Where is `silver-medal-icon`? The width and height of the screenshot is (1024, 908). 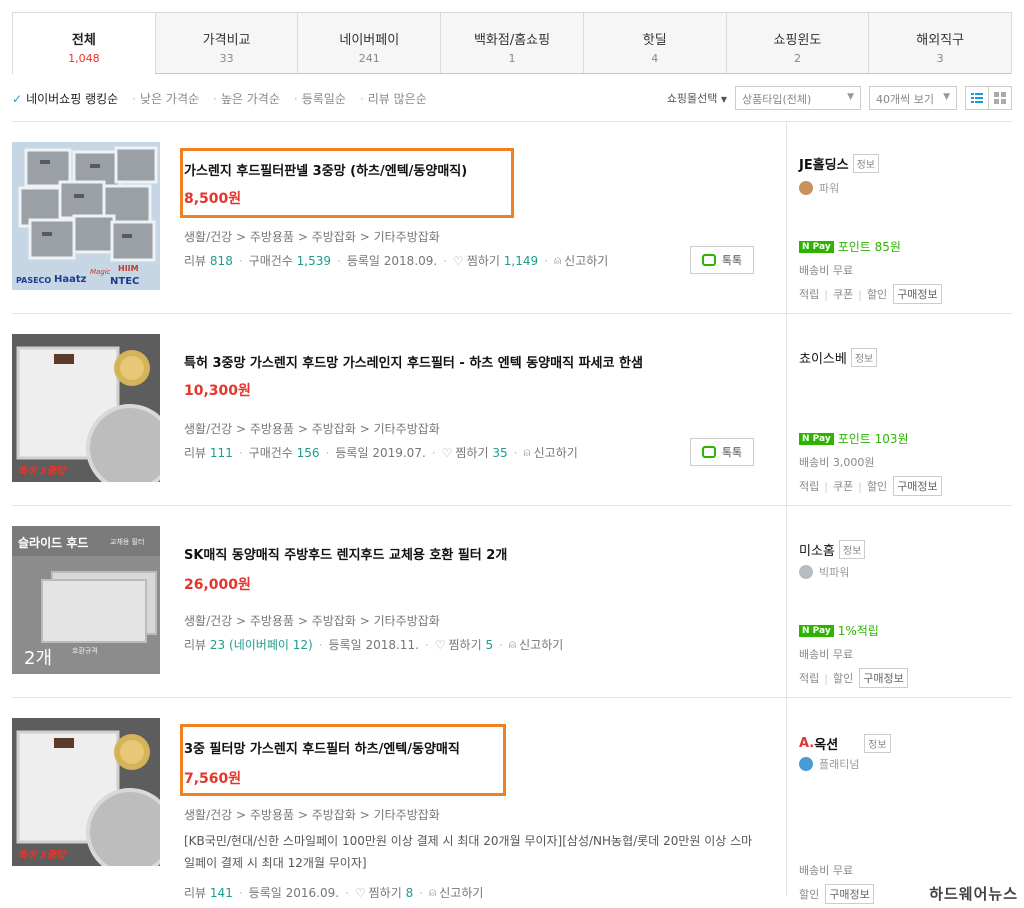
silver-medal-icon is located at coordinates (806, 572).